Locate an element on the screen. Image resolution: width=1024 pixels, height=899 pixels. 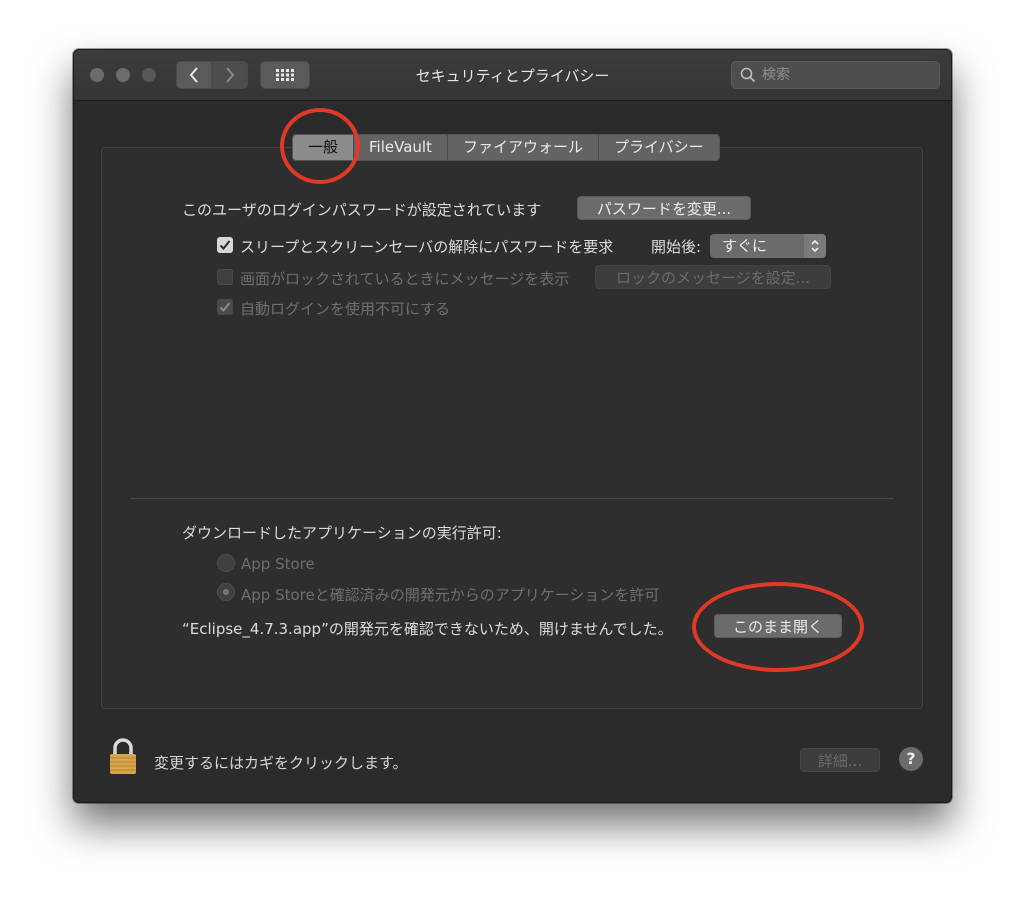
password-delay-value: すぐに is located at coordinates (745, 246).